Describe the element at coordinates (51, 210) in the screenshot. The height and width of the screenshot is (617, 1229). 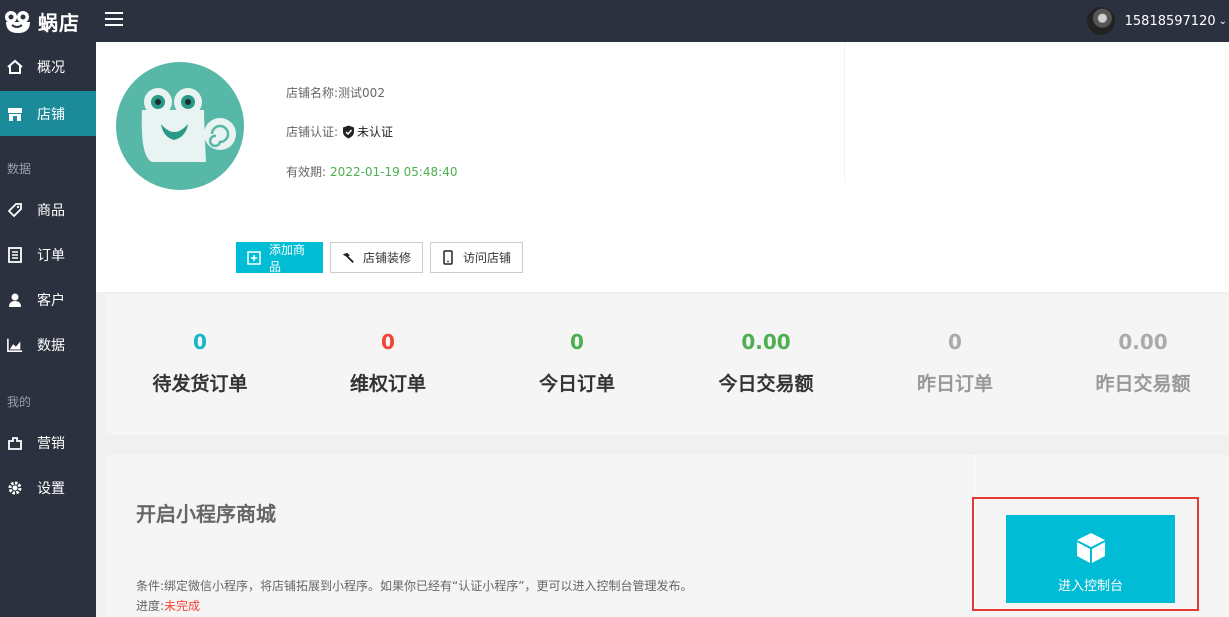
I see `sidebar-item-label: 商品` at that location.